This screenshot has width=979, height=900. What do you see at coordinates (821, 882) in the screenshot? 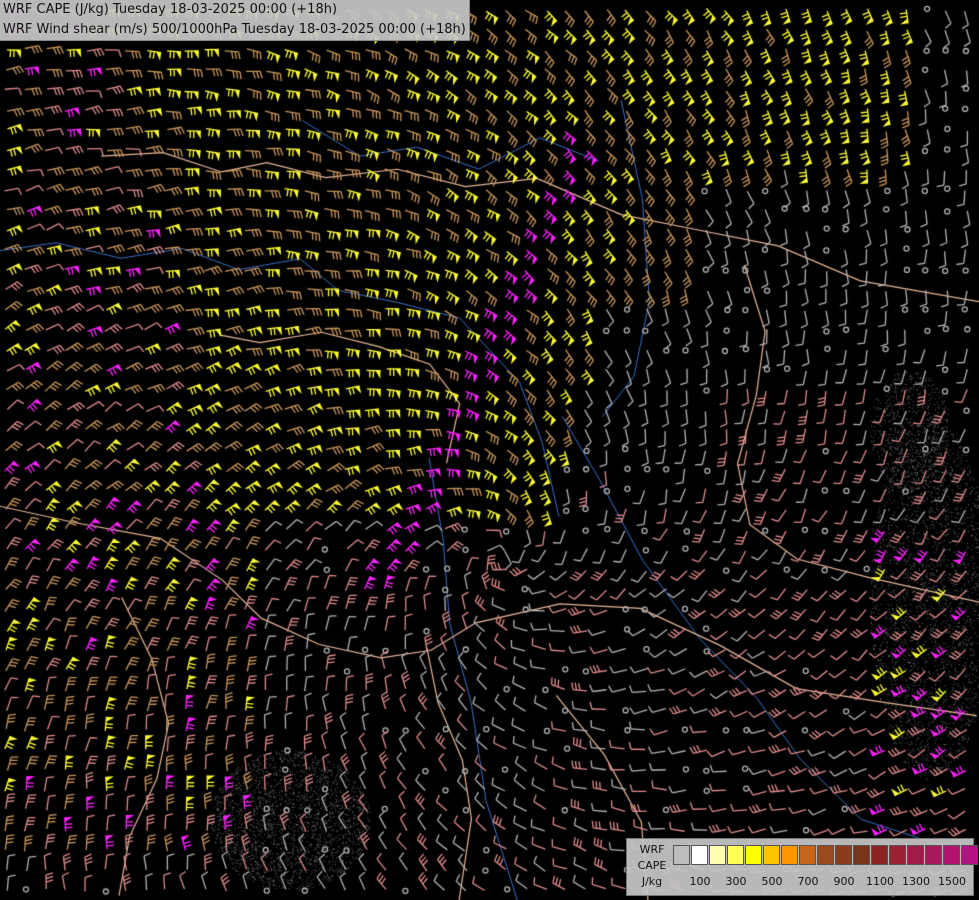
I see `legend-tick-labels: 100 300 500 700 900 1100 1300 1500` at bounding box center [821, 882].